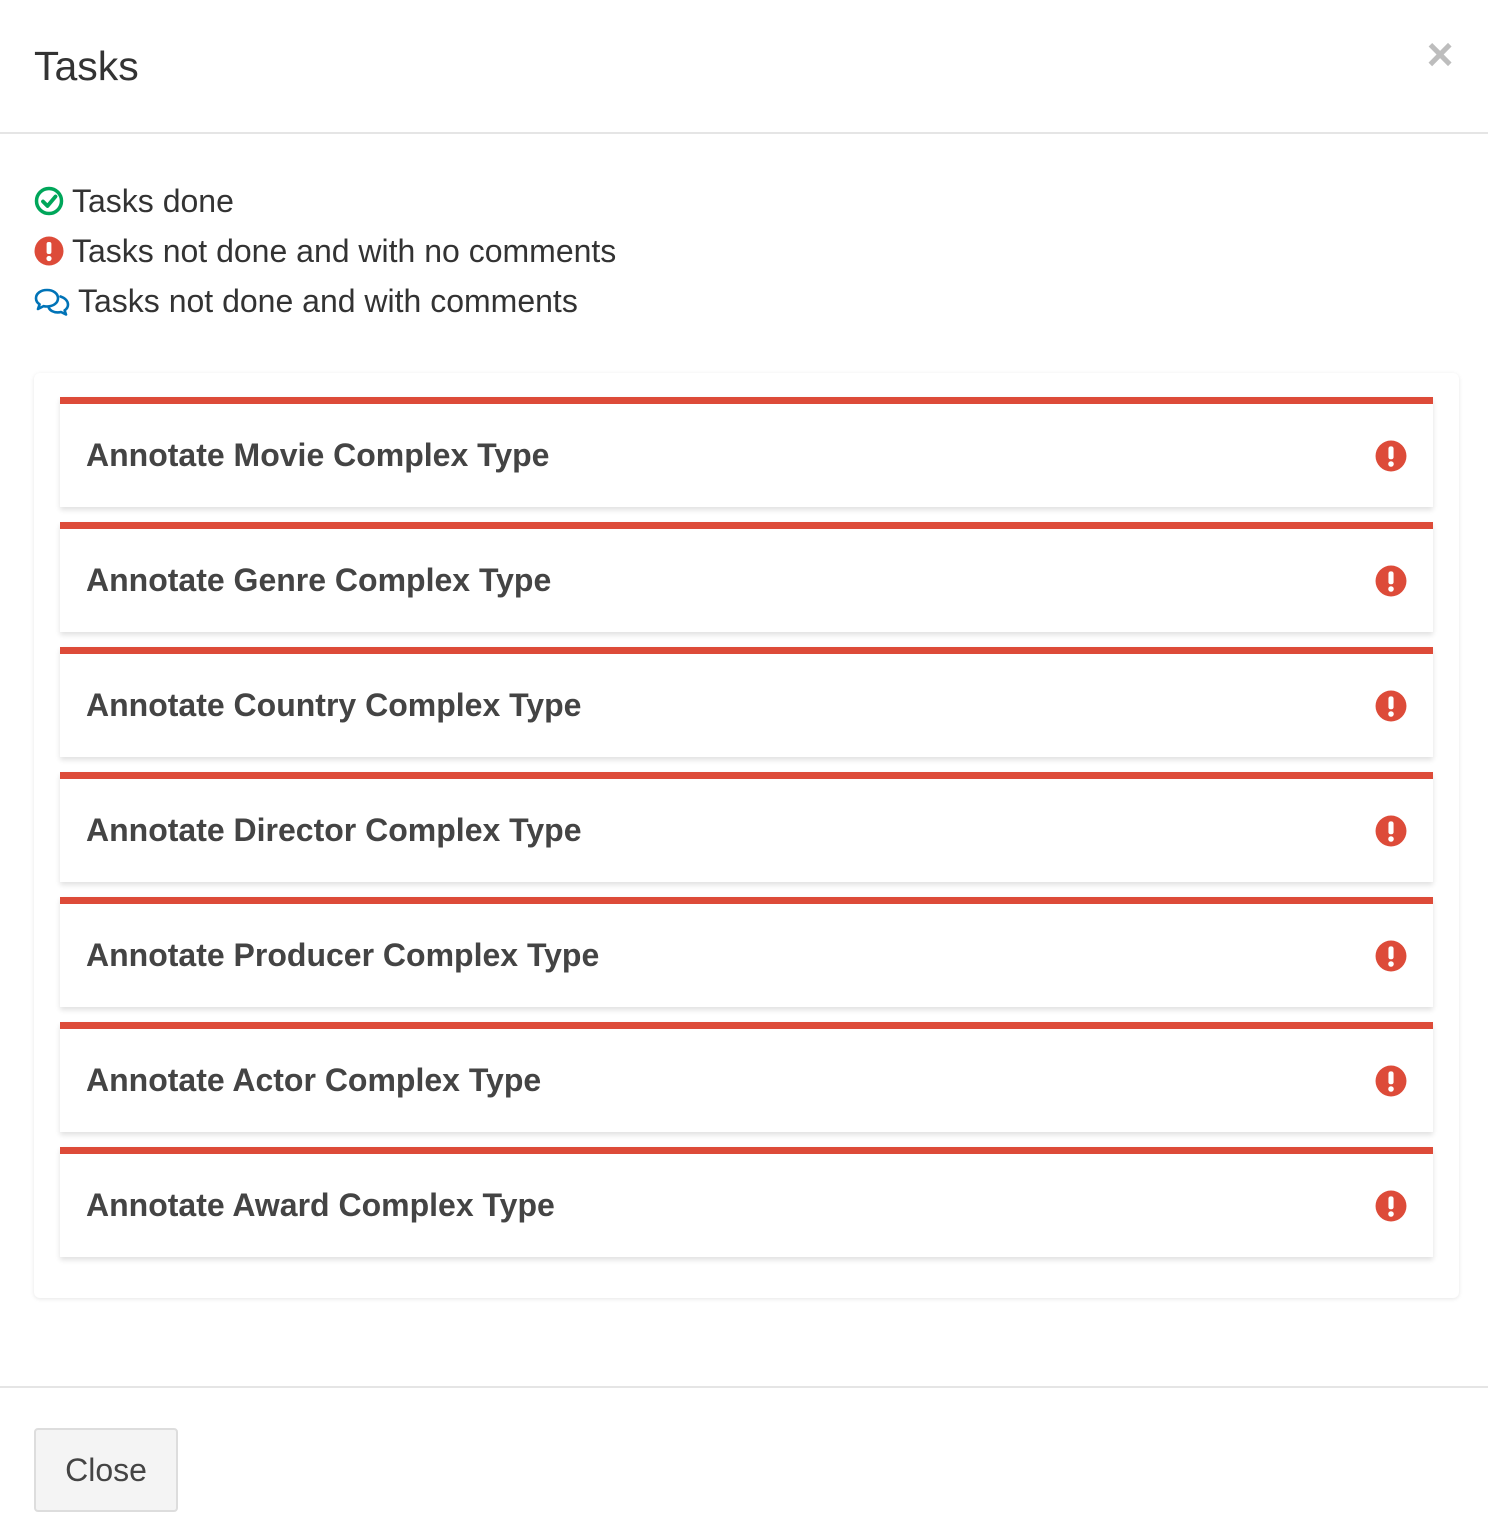 The width and height of the screenshot is (1488, 1540). I want to click on legend-label: Tasks done, so click(153, 200).